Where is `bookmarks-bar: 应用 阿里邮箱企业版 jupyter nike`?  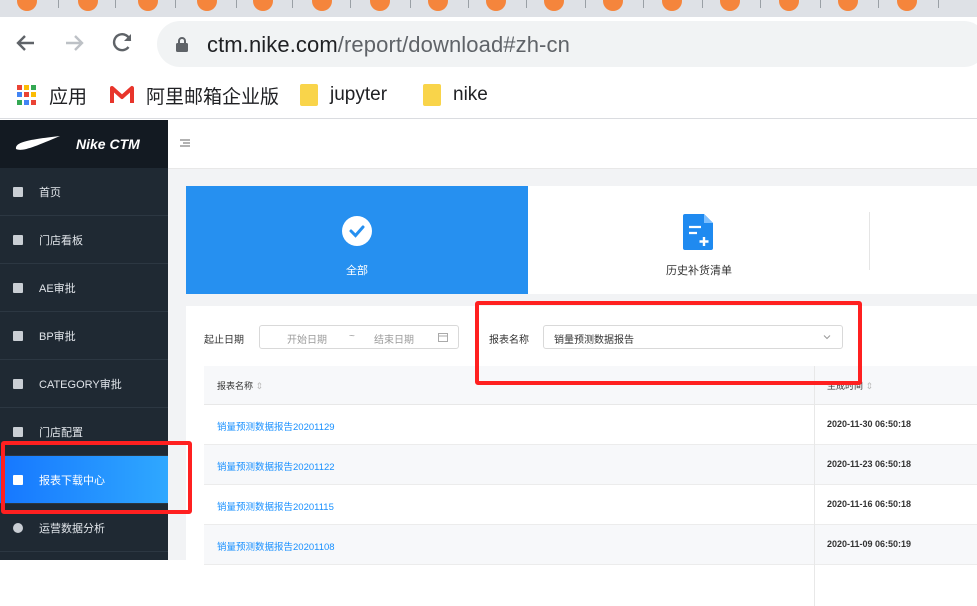
bookmarks-bar: 应用 阿里邮箱企业版 jupyter nike is located at coordinates (488, 96).